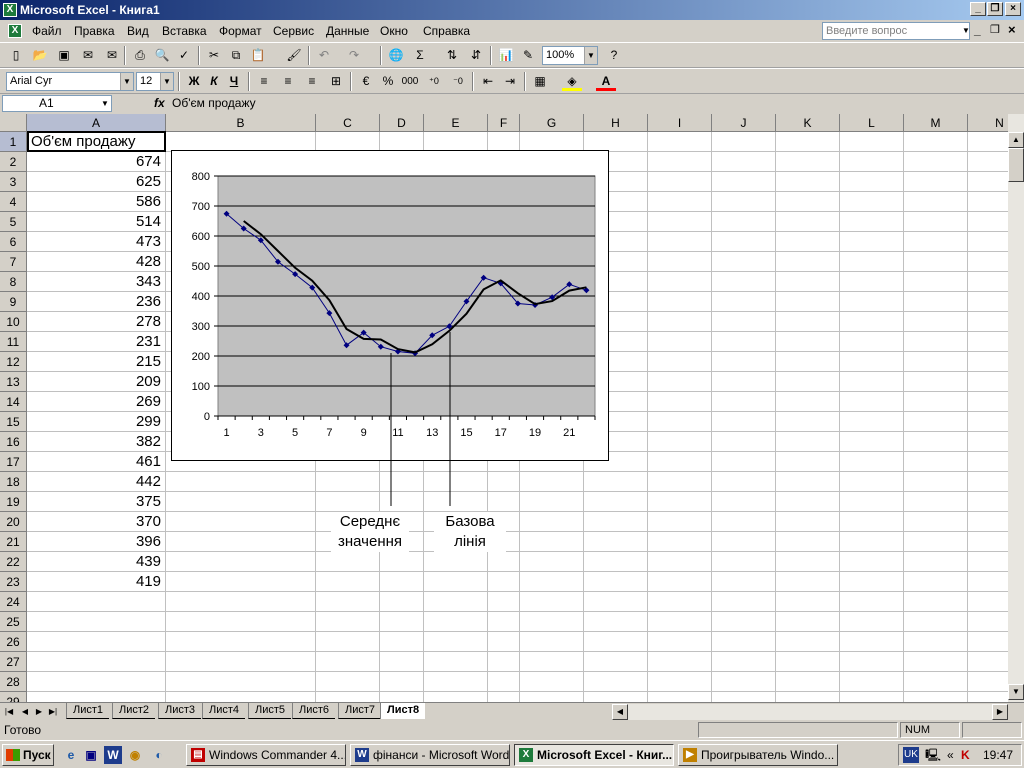 This screenshot has height=768, width=1024. What do you see at coordinates (995, 9) in the screenshot?
I see `restore-button: ❐` at bounding box center [995, 9].